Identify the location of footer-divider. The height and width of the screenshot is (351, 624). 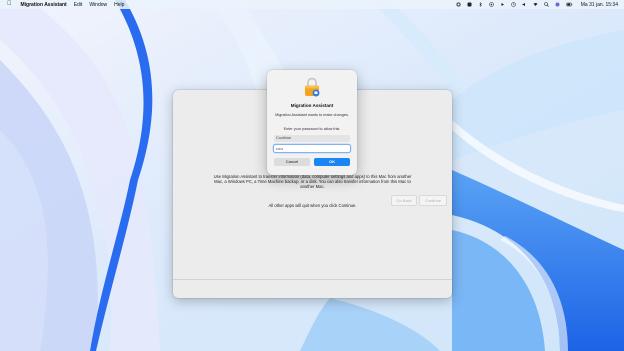
(312, 279).